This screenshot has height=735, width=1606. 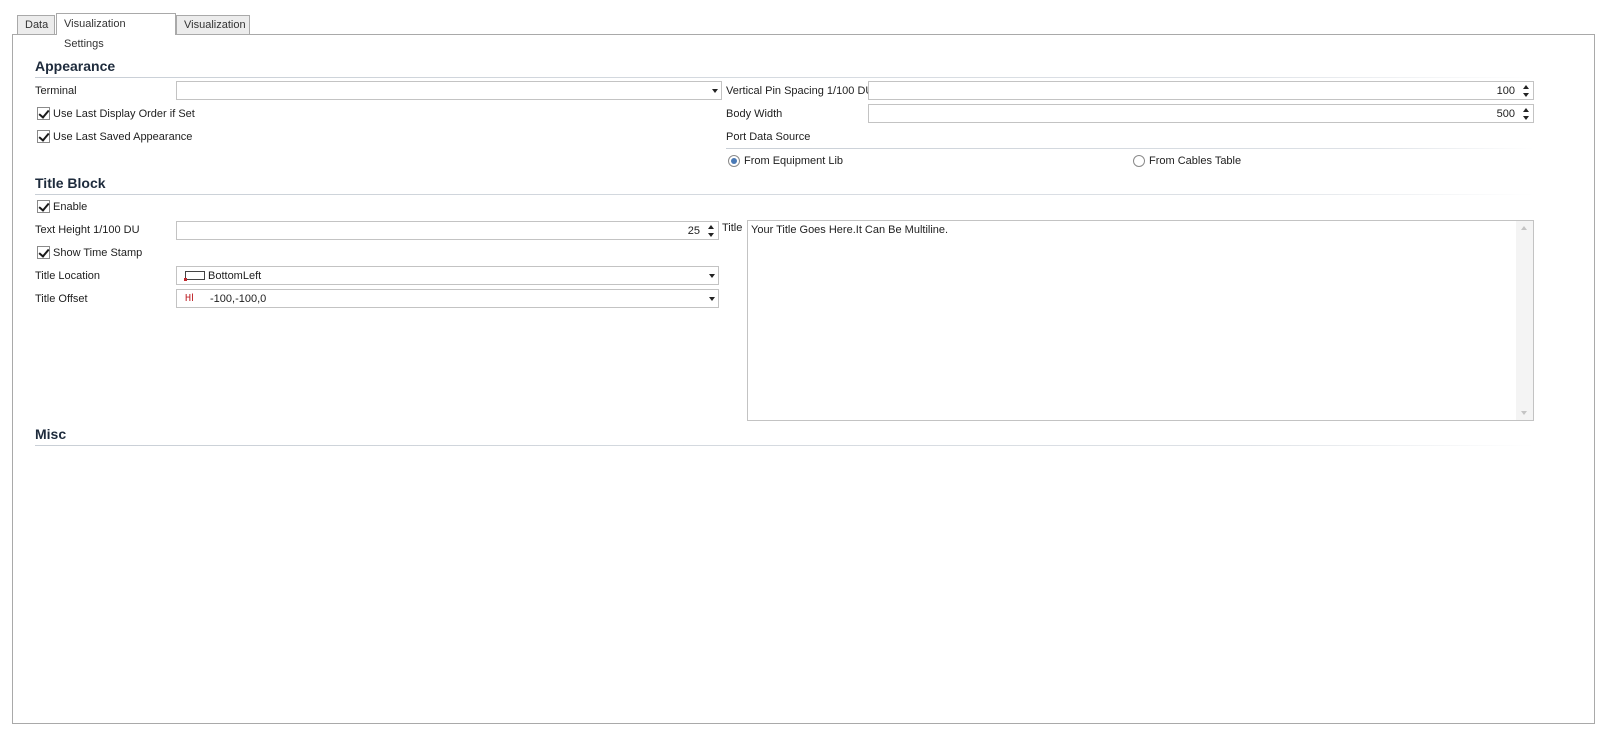 What do you see at coordinates (447, 275) in the screenshot?
I see `title-location-dropdown: BottomLeft` at bounding box center [447, 275].